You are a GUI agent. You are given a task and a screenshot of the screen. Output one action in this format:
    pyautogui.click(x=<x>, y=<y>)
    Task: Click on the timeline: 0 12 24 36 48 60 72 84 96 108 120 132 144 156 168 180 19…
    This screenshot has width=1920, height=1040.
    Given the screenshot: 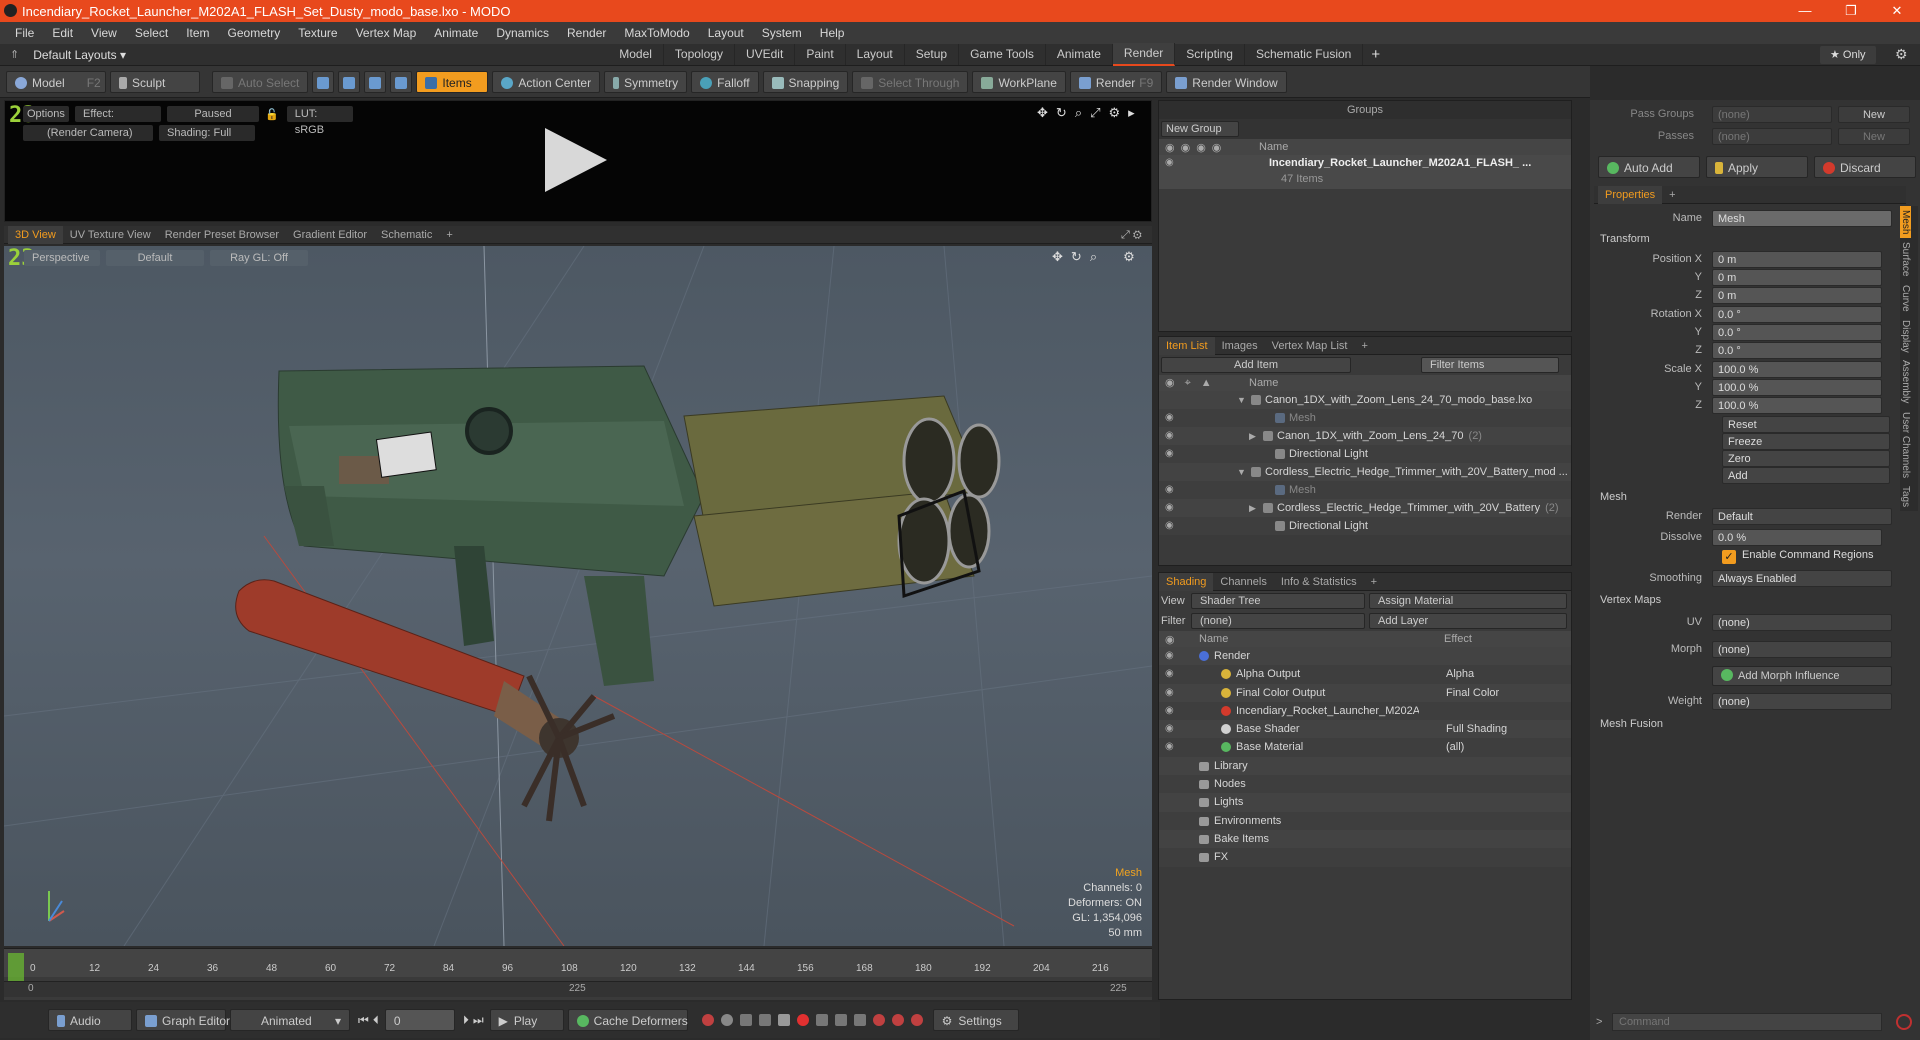 What is the action you would take?
    pyautogui.click(x=578, y=974)
    